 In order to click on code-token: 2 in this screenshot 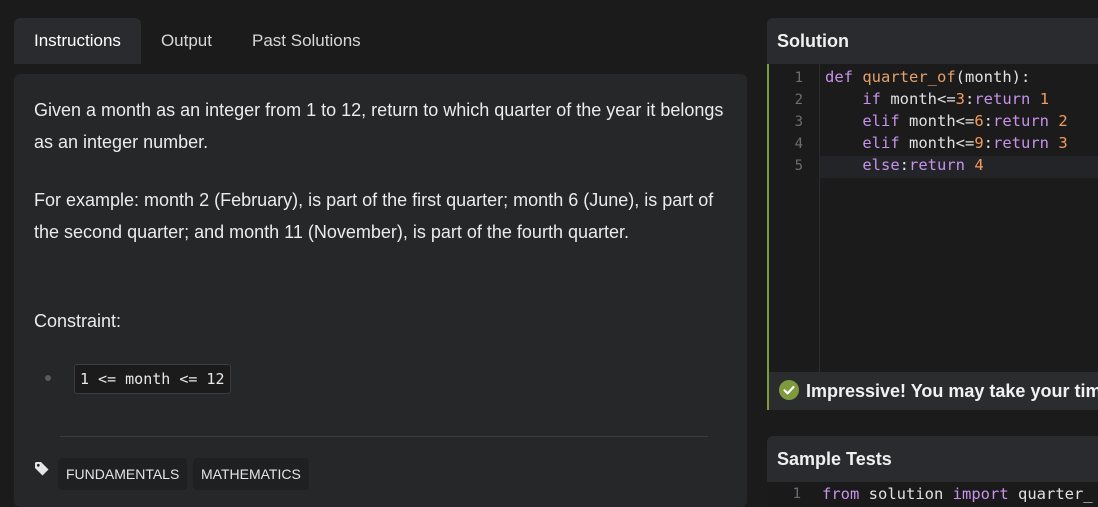, I will do `click(1063, 121)`.